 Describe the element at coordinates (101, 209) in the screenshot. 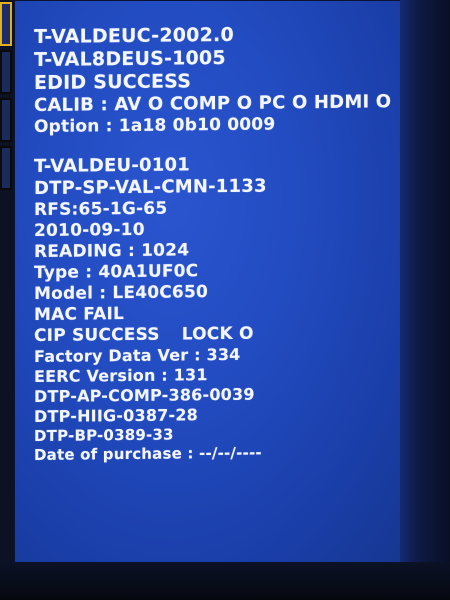

I see `rfs-version: RFS:65-1G-65` at that location.